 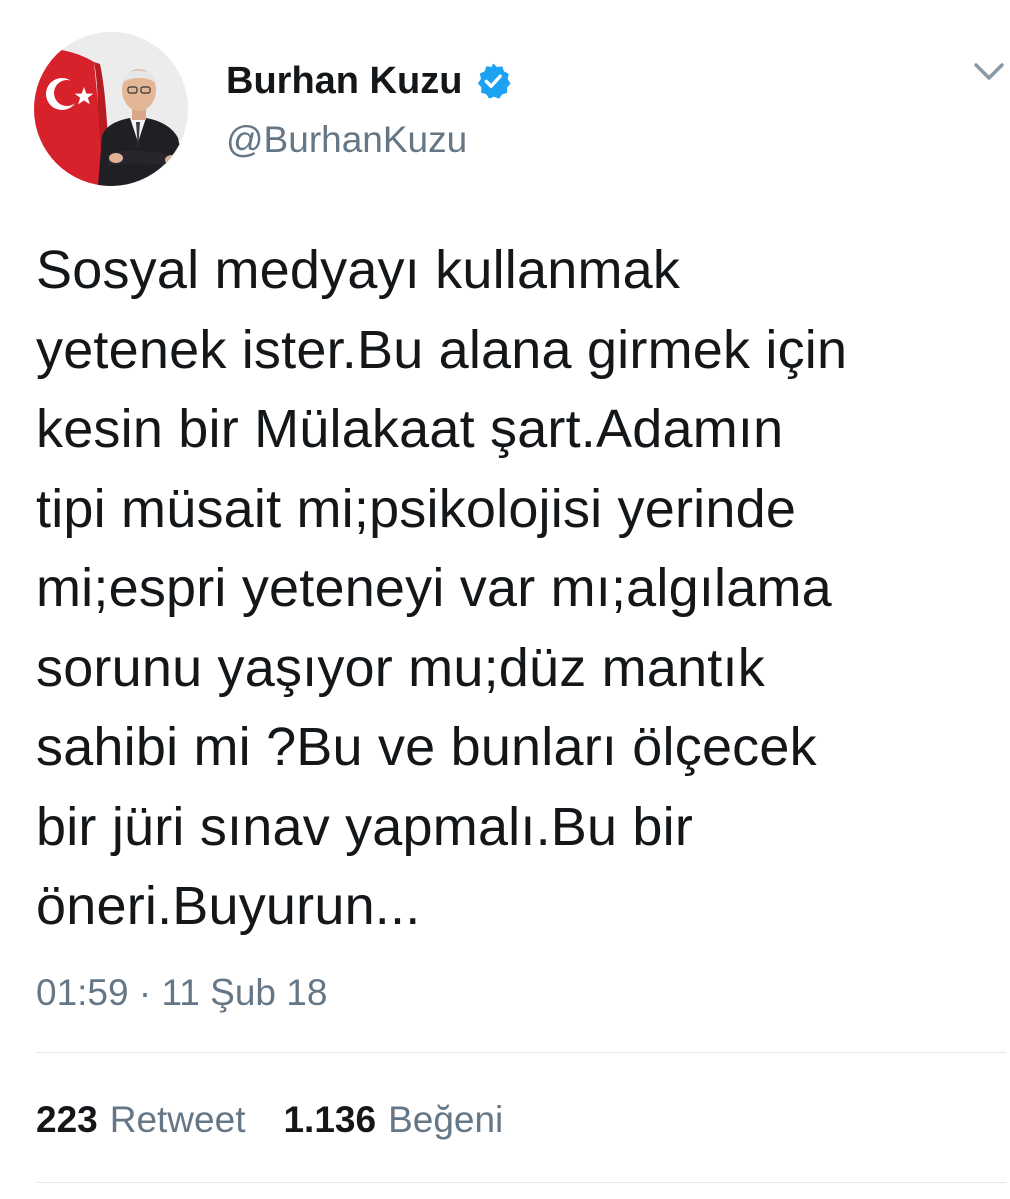 I want to click on avatar-image, so click(x=111, y=109).